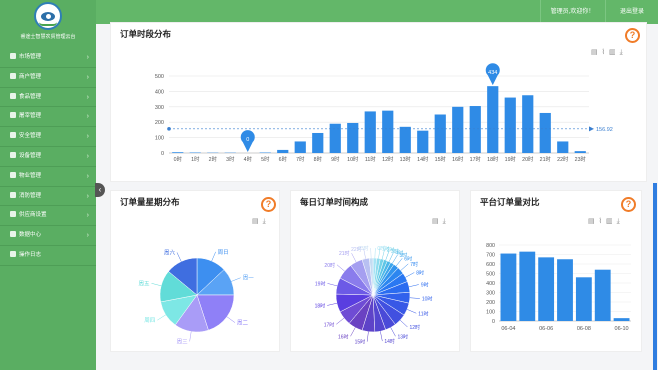  I want to click on sidebar-item-property: 物业管理 ›, so click(48, 177).